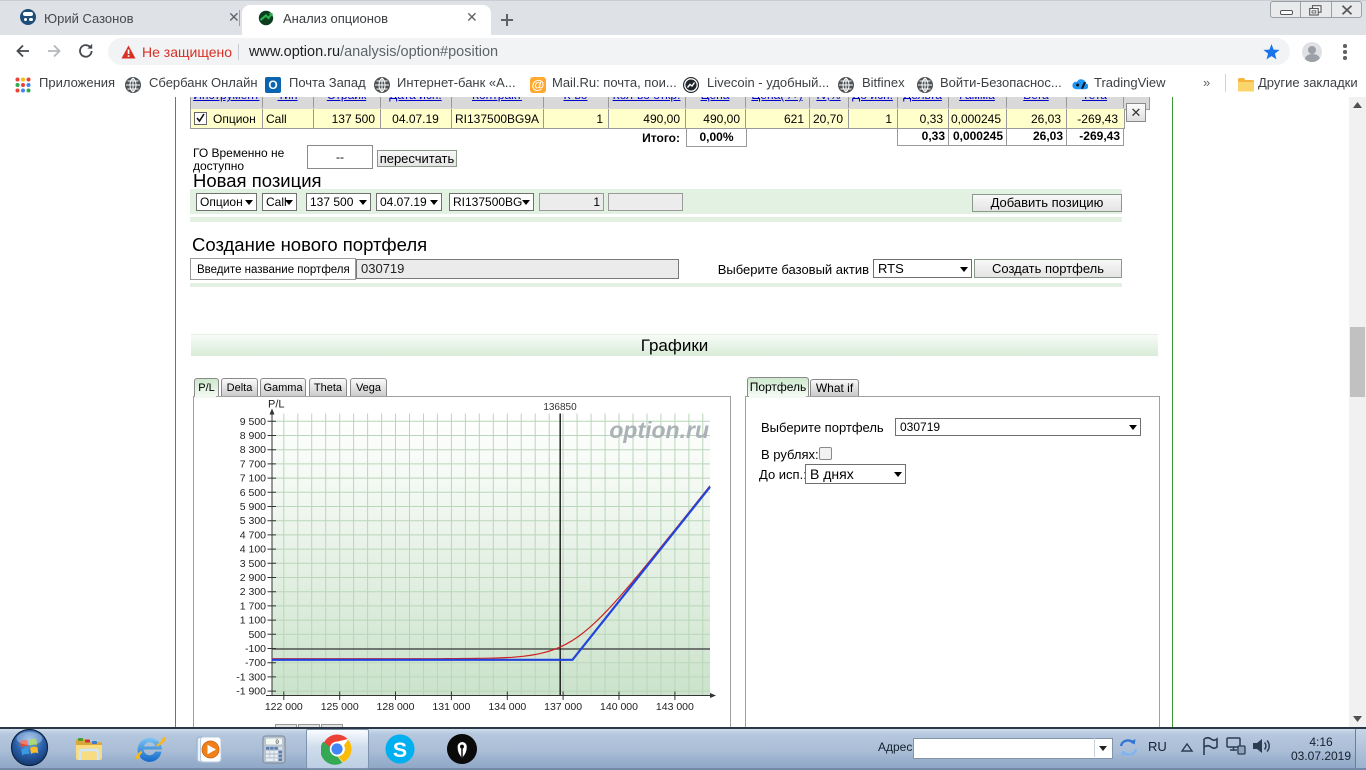 The image size is (1366, 770). Describe the element at coordinates (252, 493) in the screenshot. I see `svg-text: 6 500` at that location.